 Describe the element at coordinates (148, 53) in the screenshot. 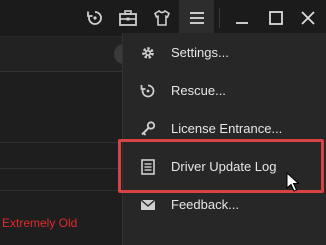

I see `gear-icon` at that location.